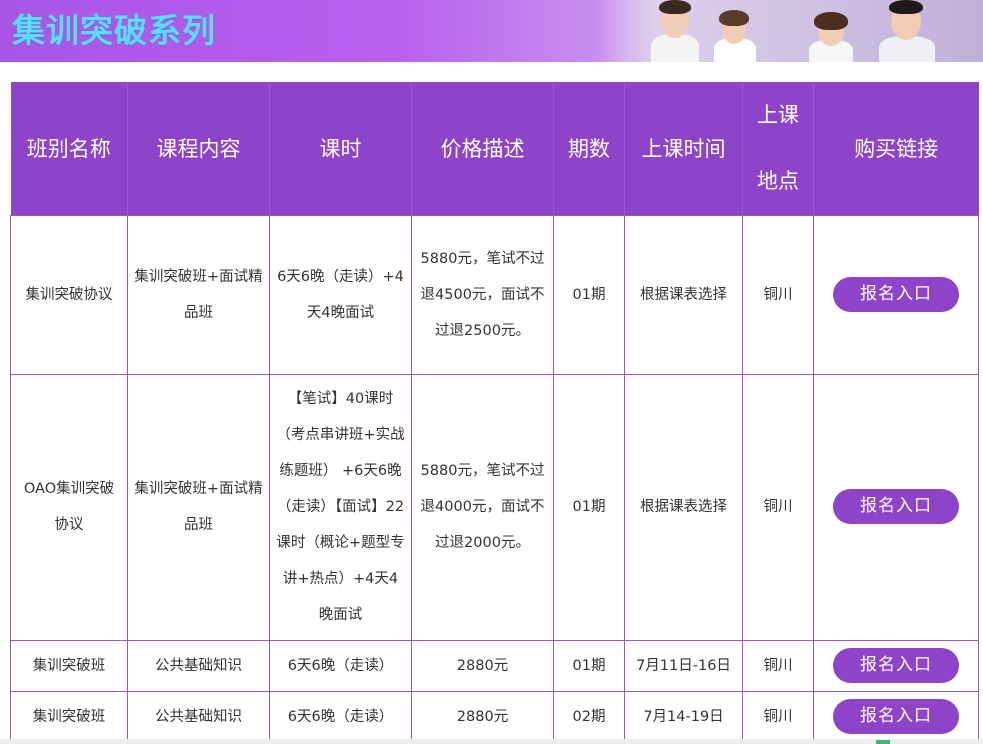 This screenshot has height=744, width=983. I want to click on header-price-description: 价格描述, so click(482, 148).